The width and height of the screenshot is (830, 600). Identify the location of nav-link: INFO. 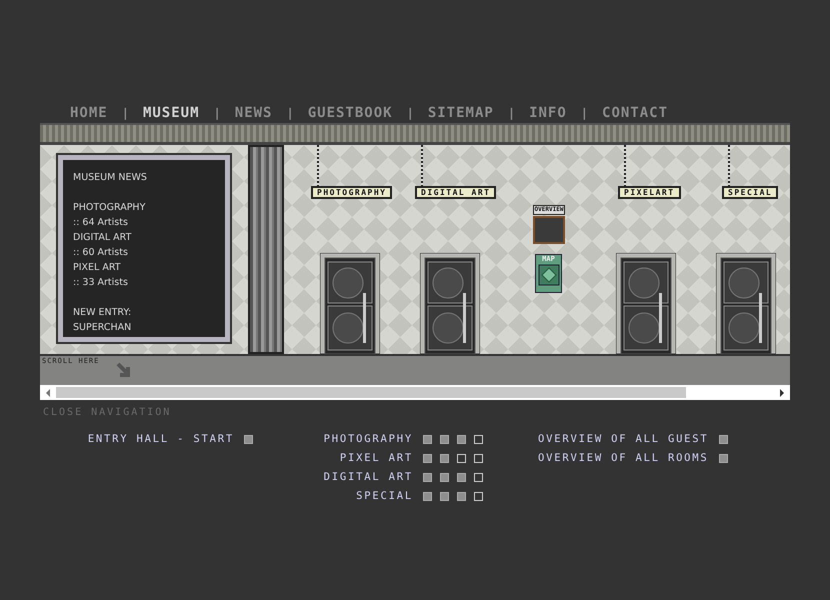
(548, 112).